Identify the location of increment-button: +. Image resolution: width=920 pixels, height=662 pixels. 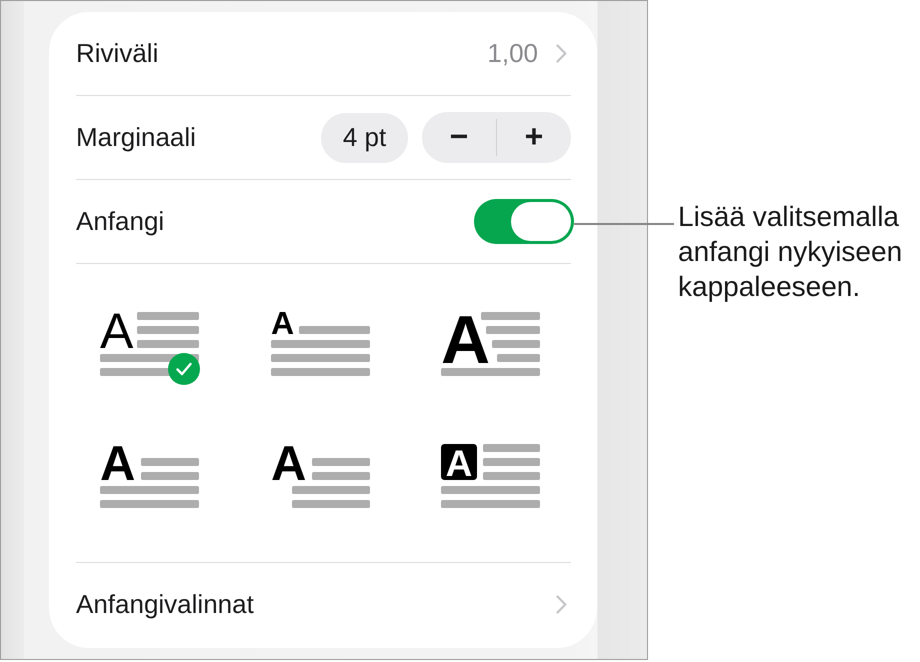
(534, 137).